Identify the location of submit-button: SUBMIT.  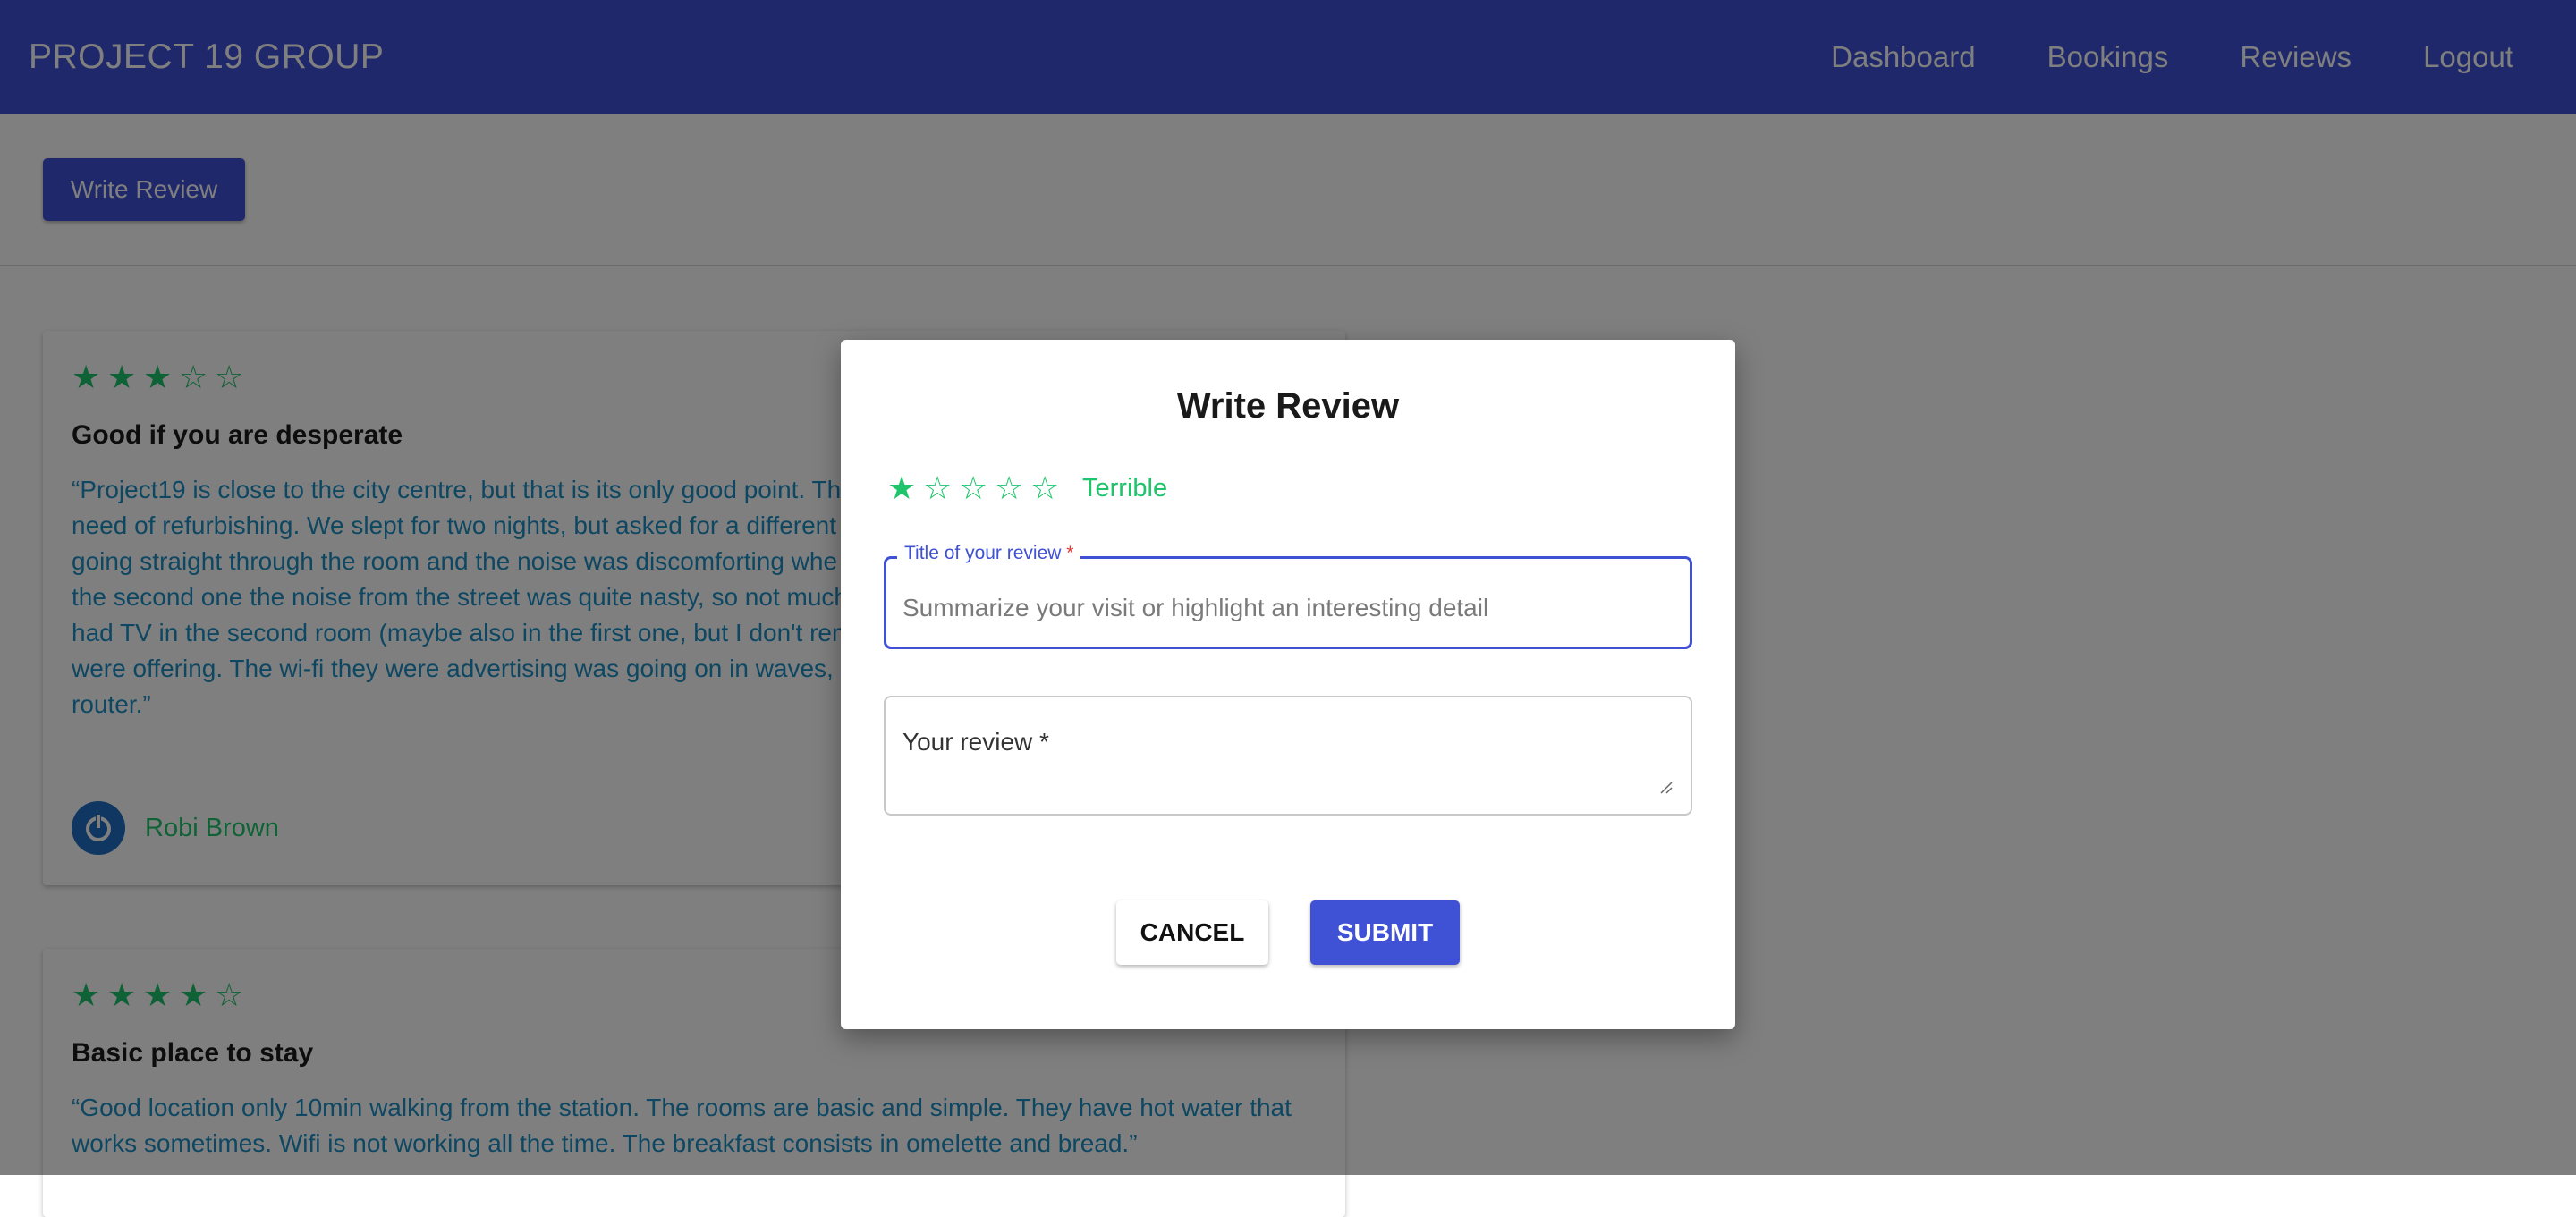
(1385, 933).